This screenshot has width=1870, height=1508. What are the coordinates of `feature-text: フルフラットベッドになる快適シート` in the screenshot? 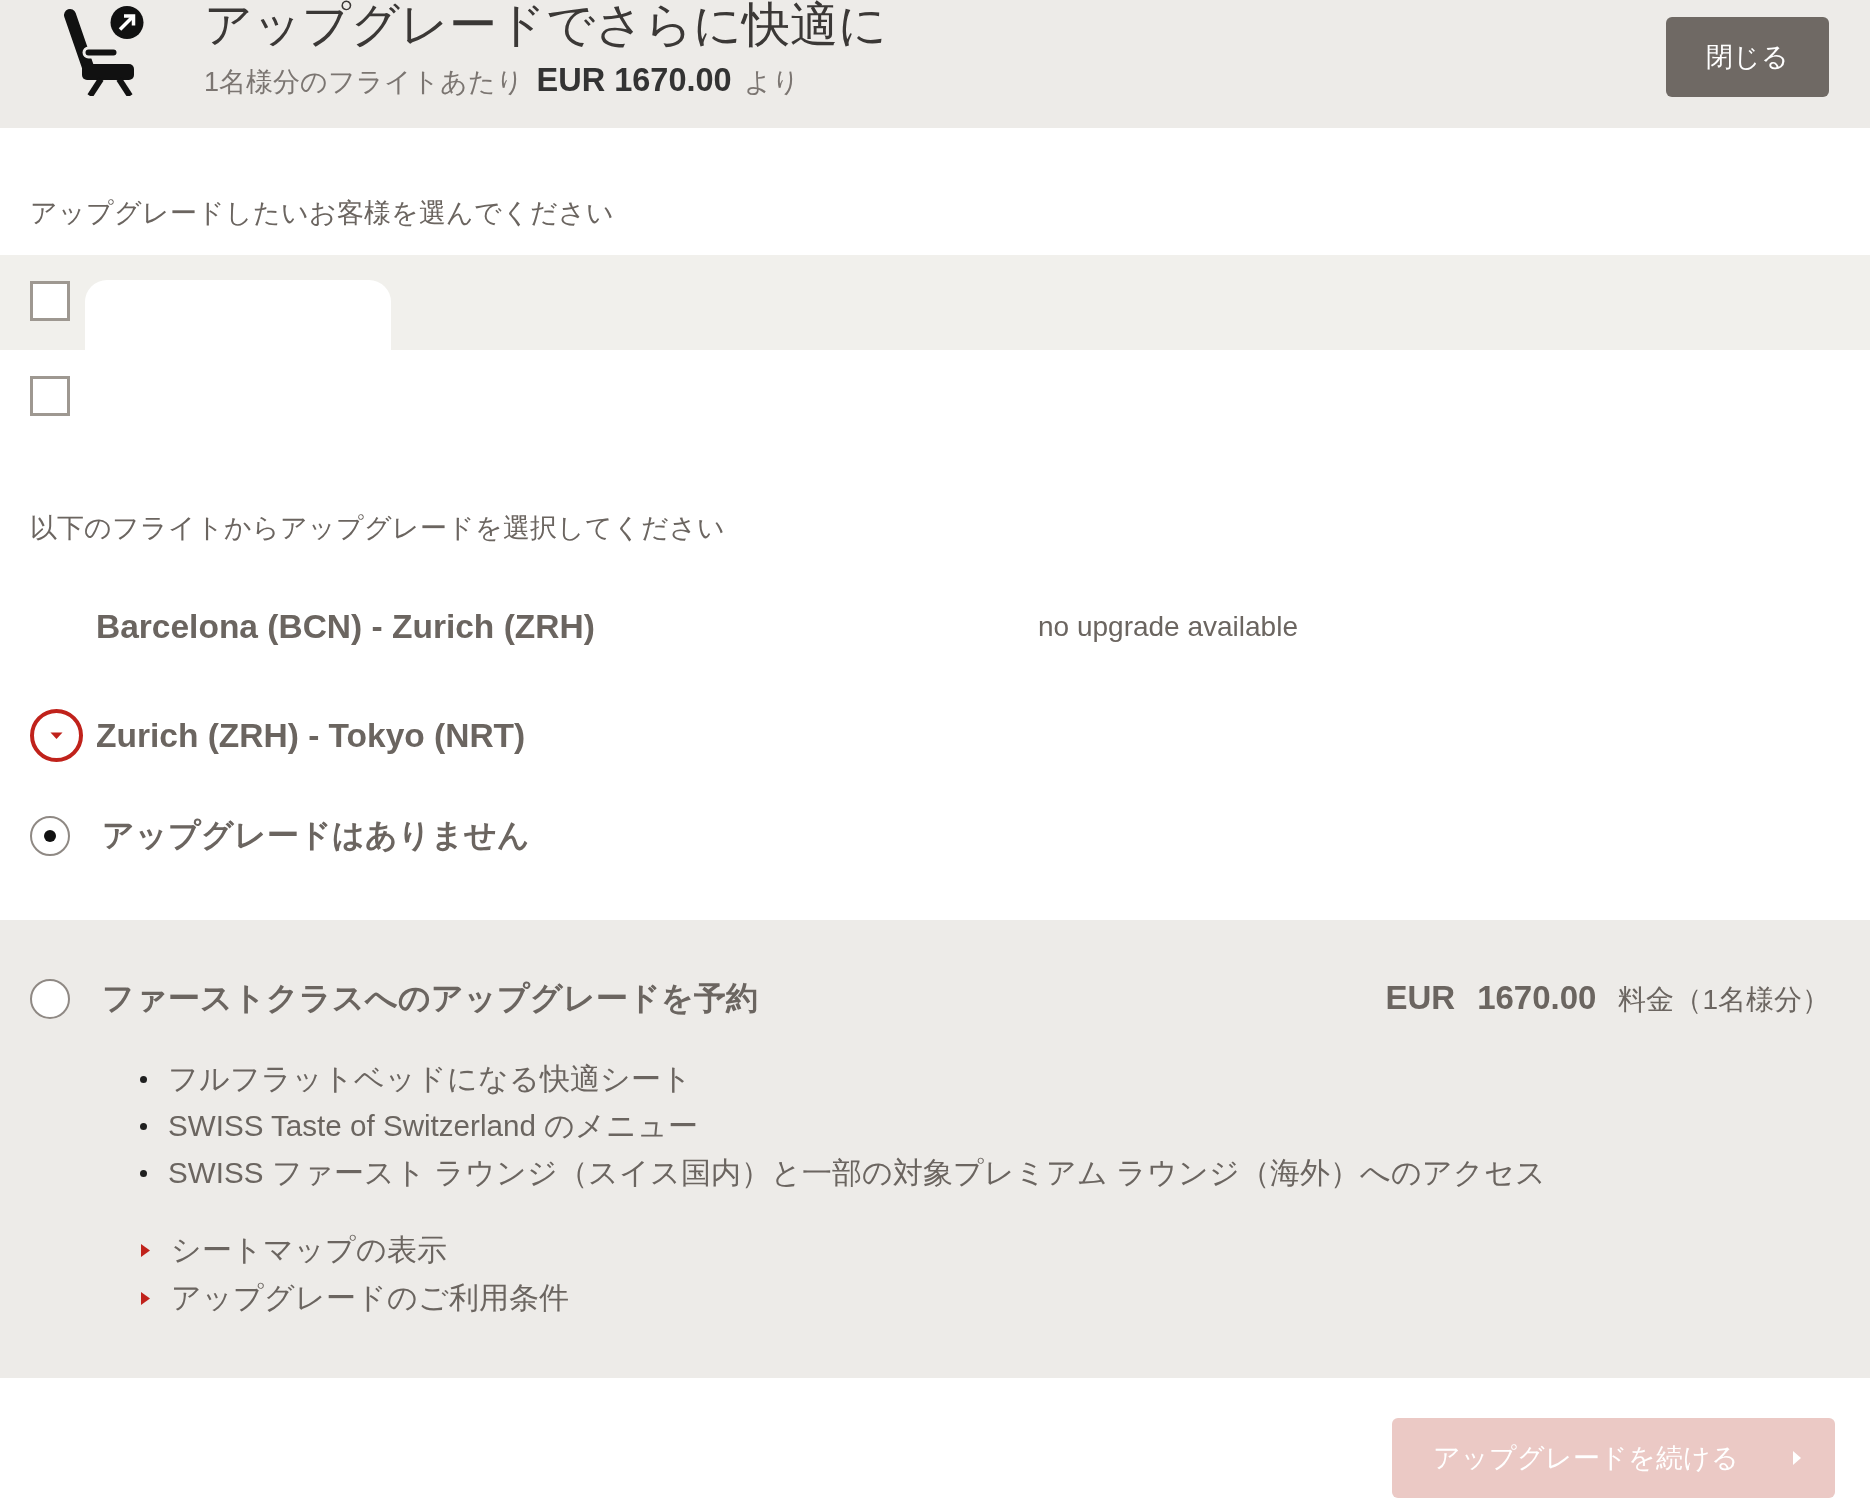 It's located at (430, 1079).